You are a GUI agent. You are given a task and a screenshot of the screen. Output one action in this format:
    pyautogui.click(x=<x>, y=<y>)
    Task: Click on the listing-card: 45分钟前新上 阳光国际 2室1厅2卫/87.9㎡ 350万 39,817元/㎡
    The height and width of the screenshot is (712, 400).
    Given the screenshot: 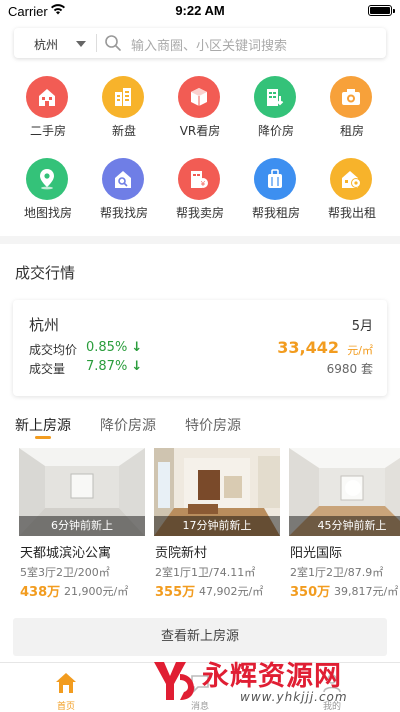 What is the action you would take?
    pyautogui.click(x=344, y=528)
    